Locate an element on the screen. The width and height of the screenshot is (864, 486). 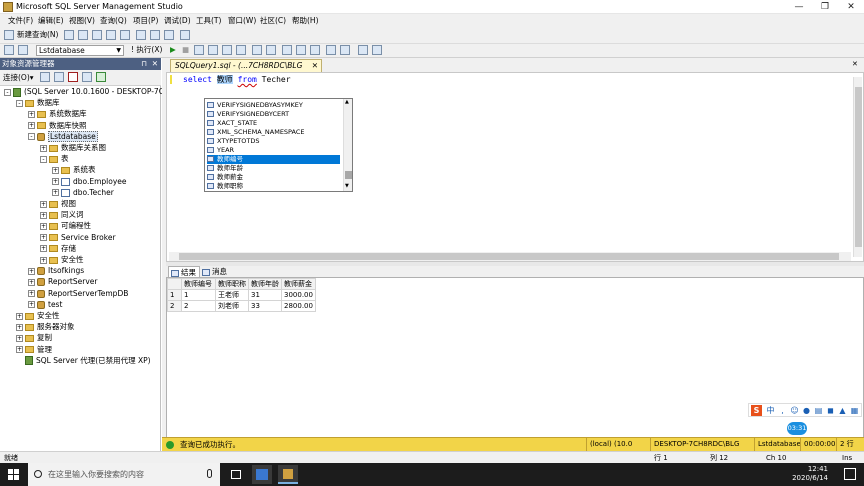
database-engine-query-icon is located at coordinates (97, 35).